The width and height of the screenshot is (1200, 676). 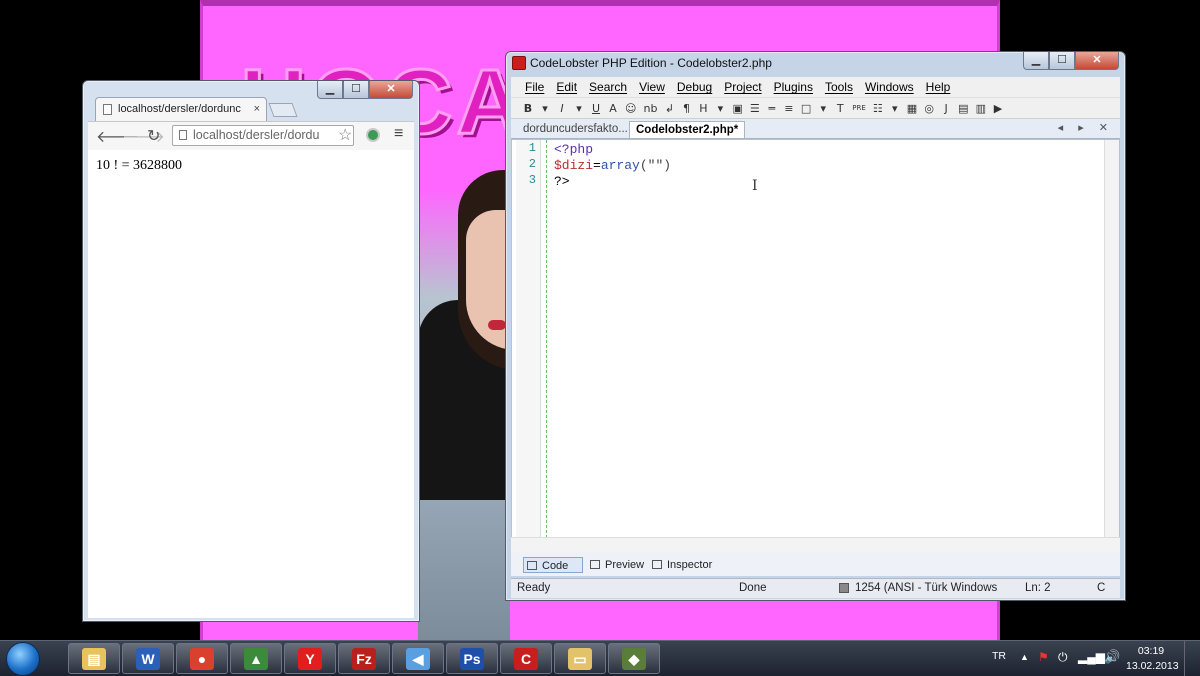 What do you see at coordinates (1097, 61) in the screenshot?
I see `close-button: ✕` at bounding box center [1097, 61].